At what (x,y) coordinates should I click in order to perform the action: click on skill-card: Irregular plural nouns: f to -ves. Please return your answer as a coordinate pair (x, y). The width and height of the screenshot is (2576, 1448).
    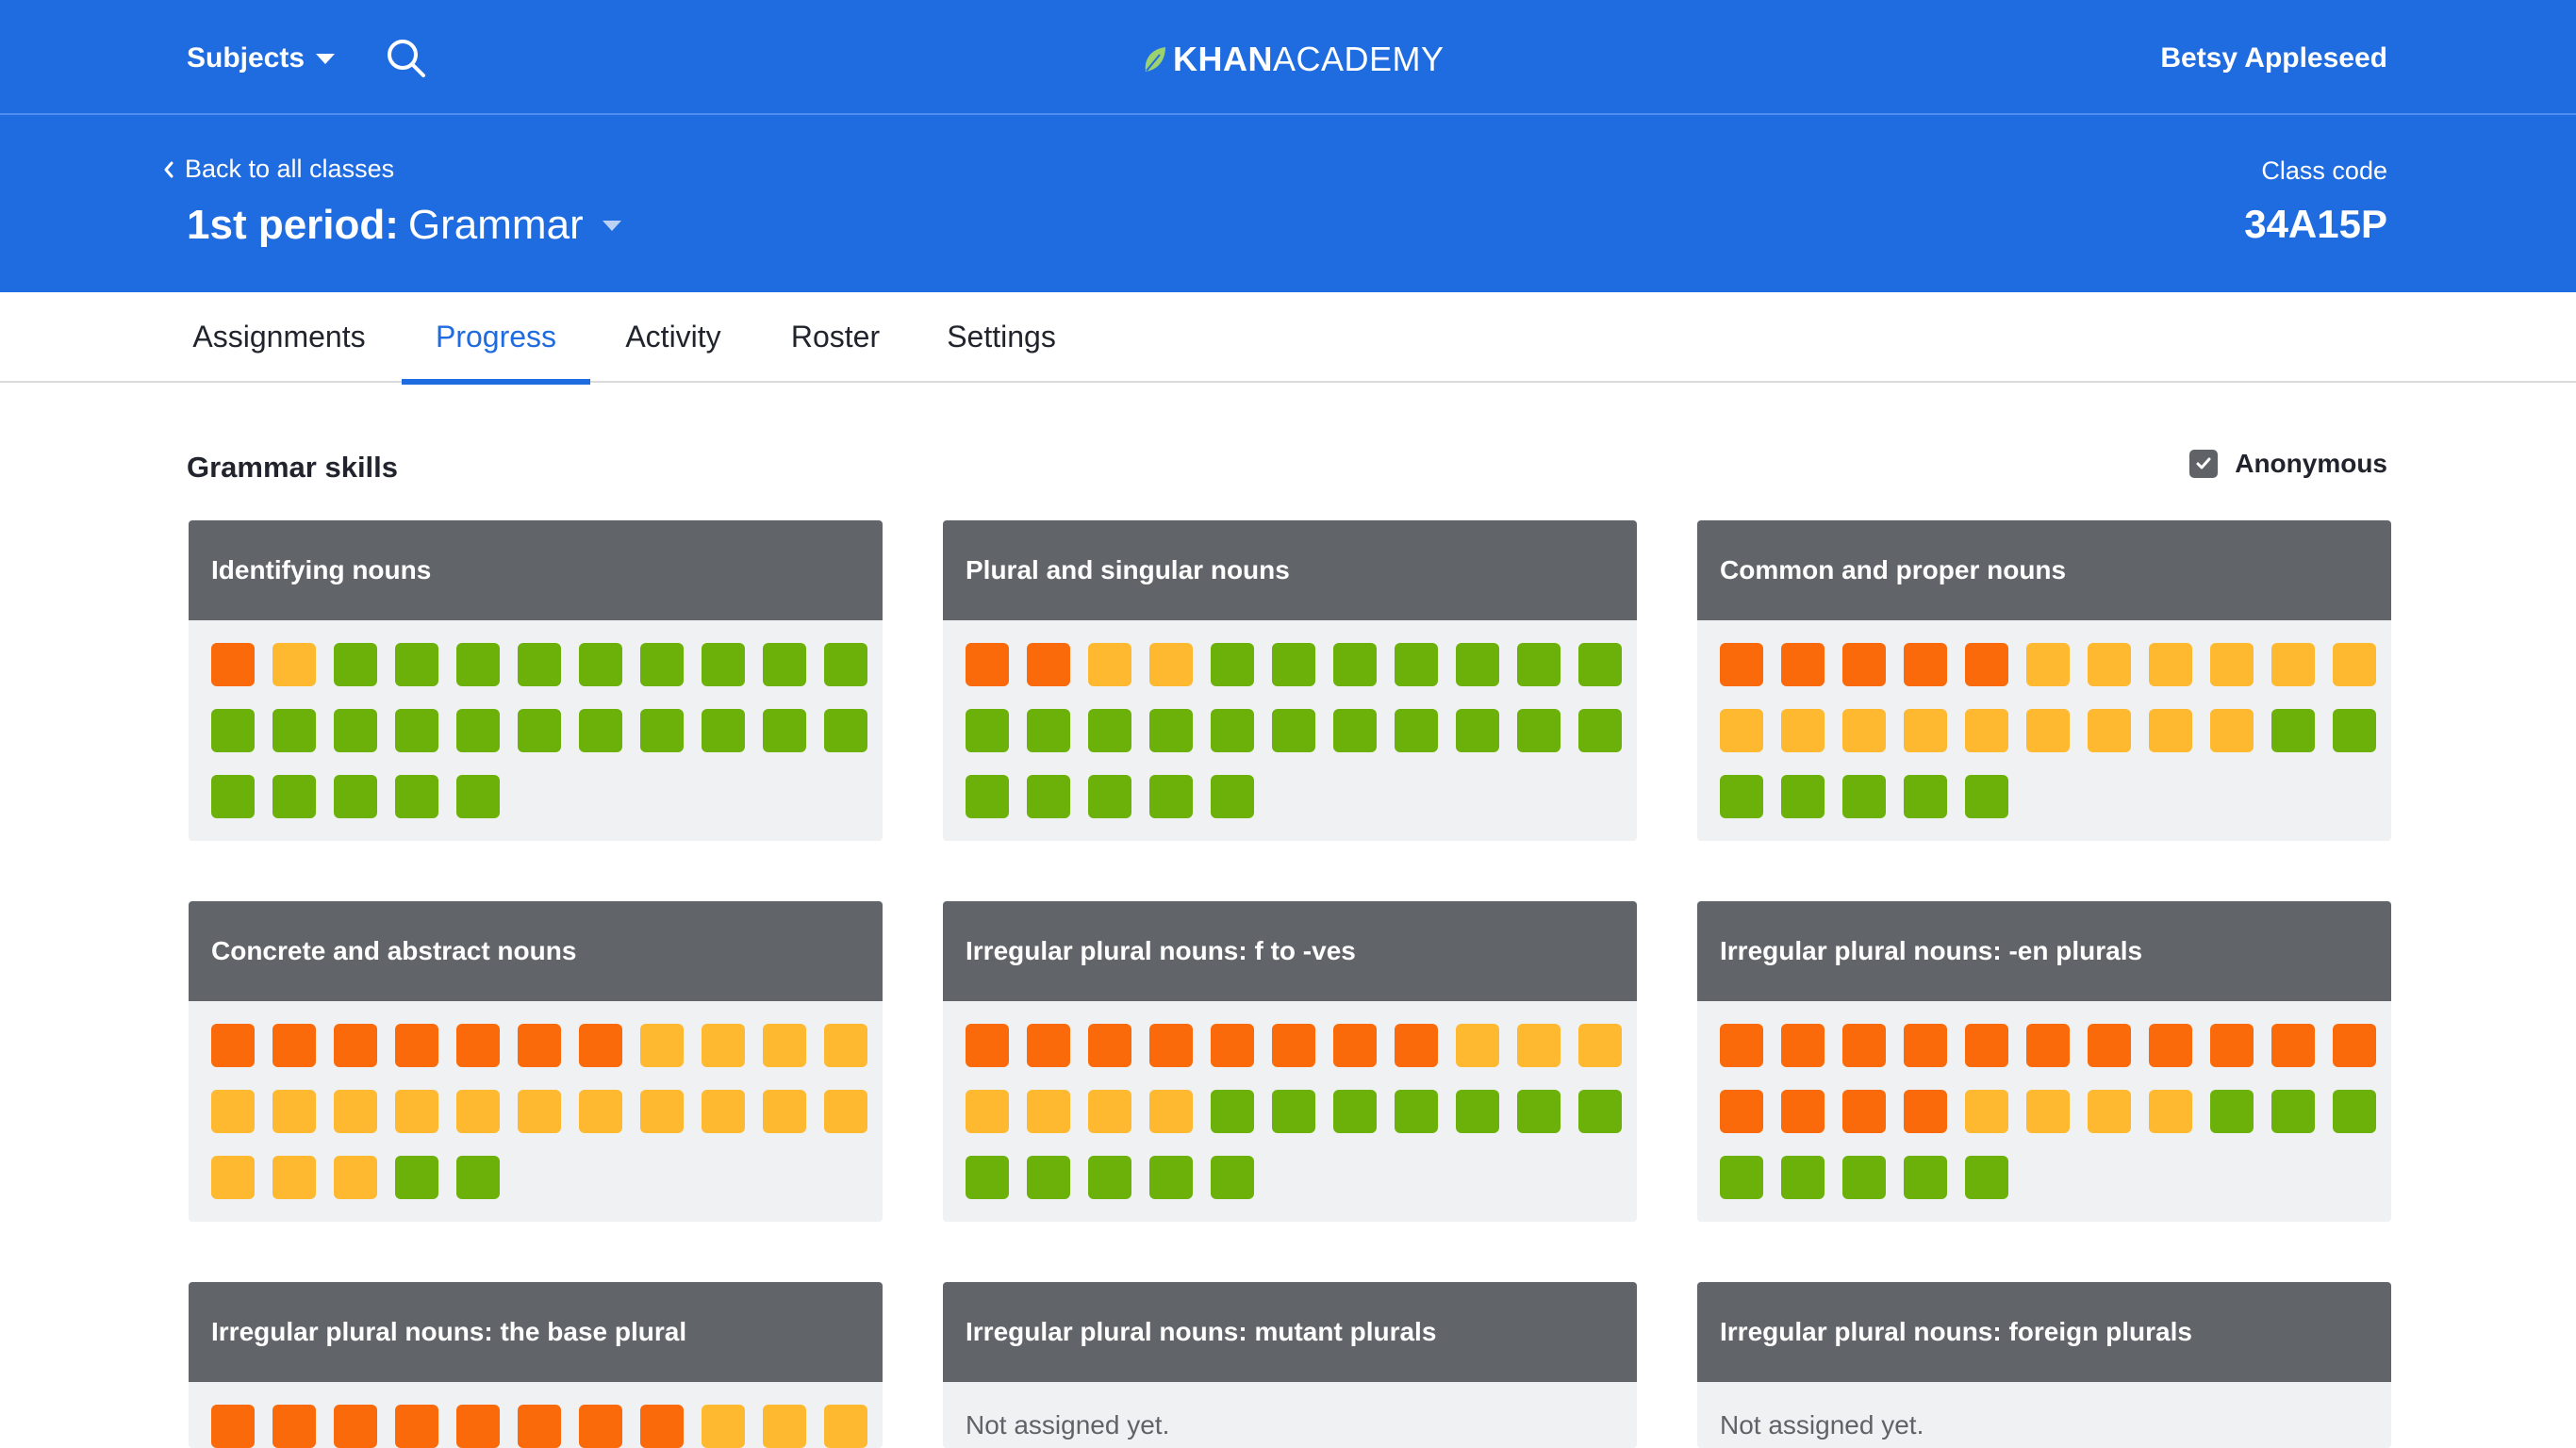
    Looking at the image, I should click on (1290, 1061).